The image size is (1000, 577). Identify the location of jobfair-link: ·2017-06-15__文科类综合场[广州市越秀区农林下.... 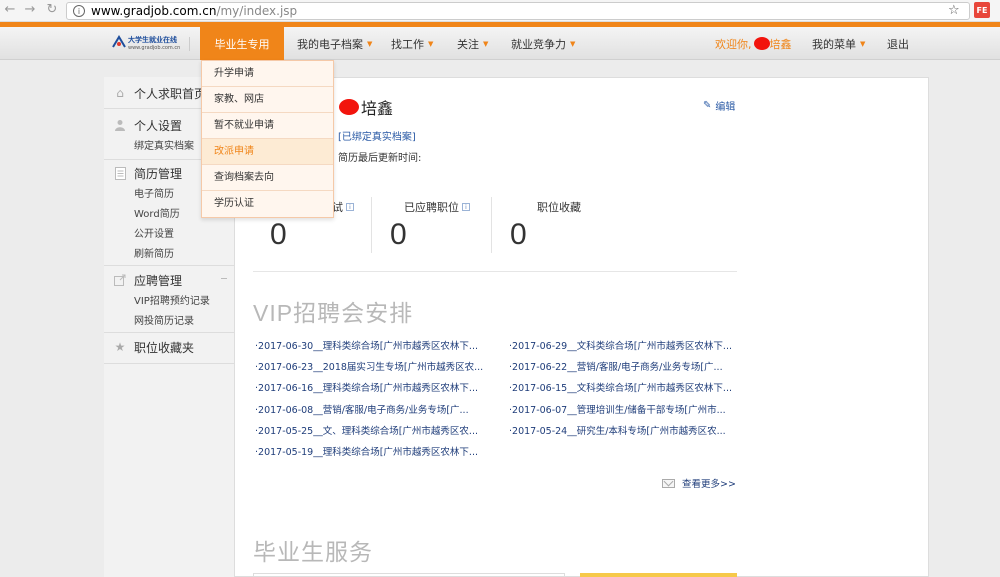
(625, 387).